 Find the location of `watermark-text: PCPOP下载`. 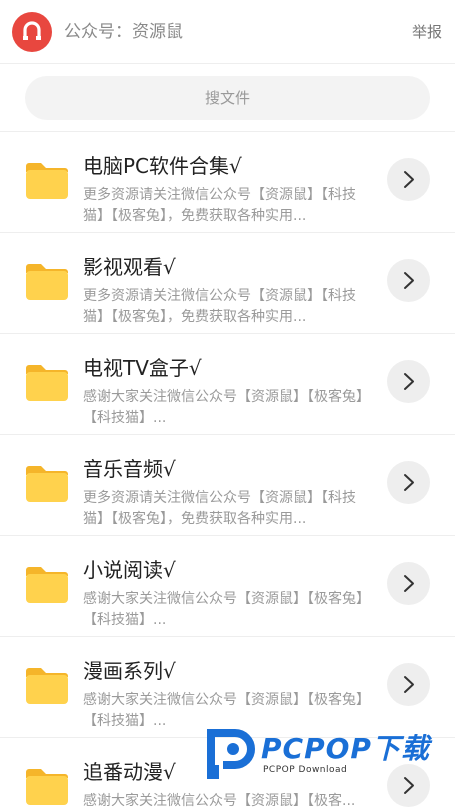

watermark-text: PCPOP下载 is located at coordinates (345, 748).